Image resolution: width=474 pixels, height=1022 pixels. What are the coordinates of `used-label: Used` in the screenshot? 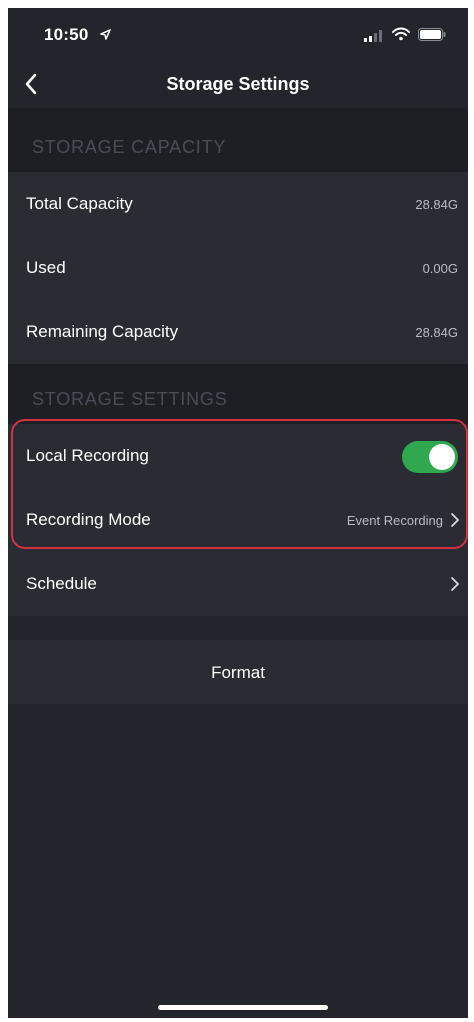 It's located at (46, 267).